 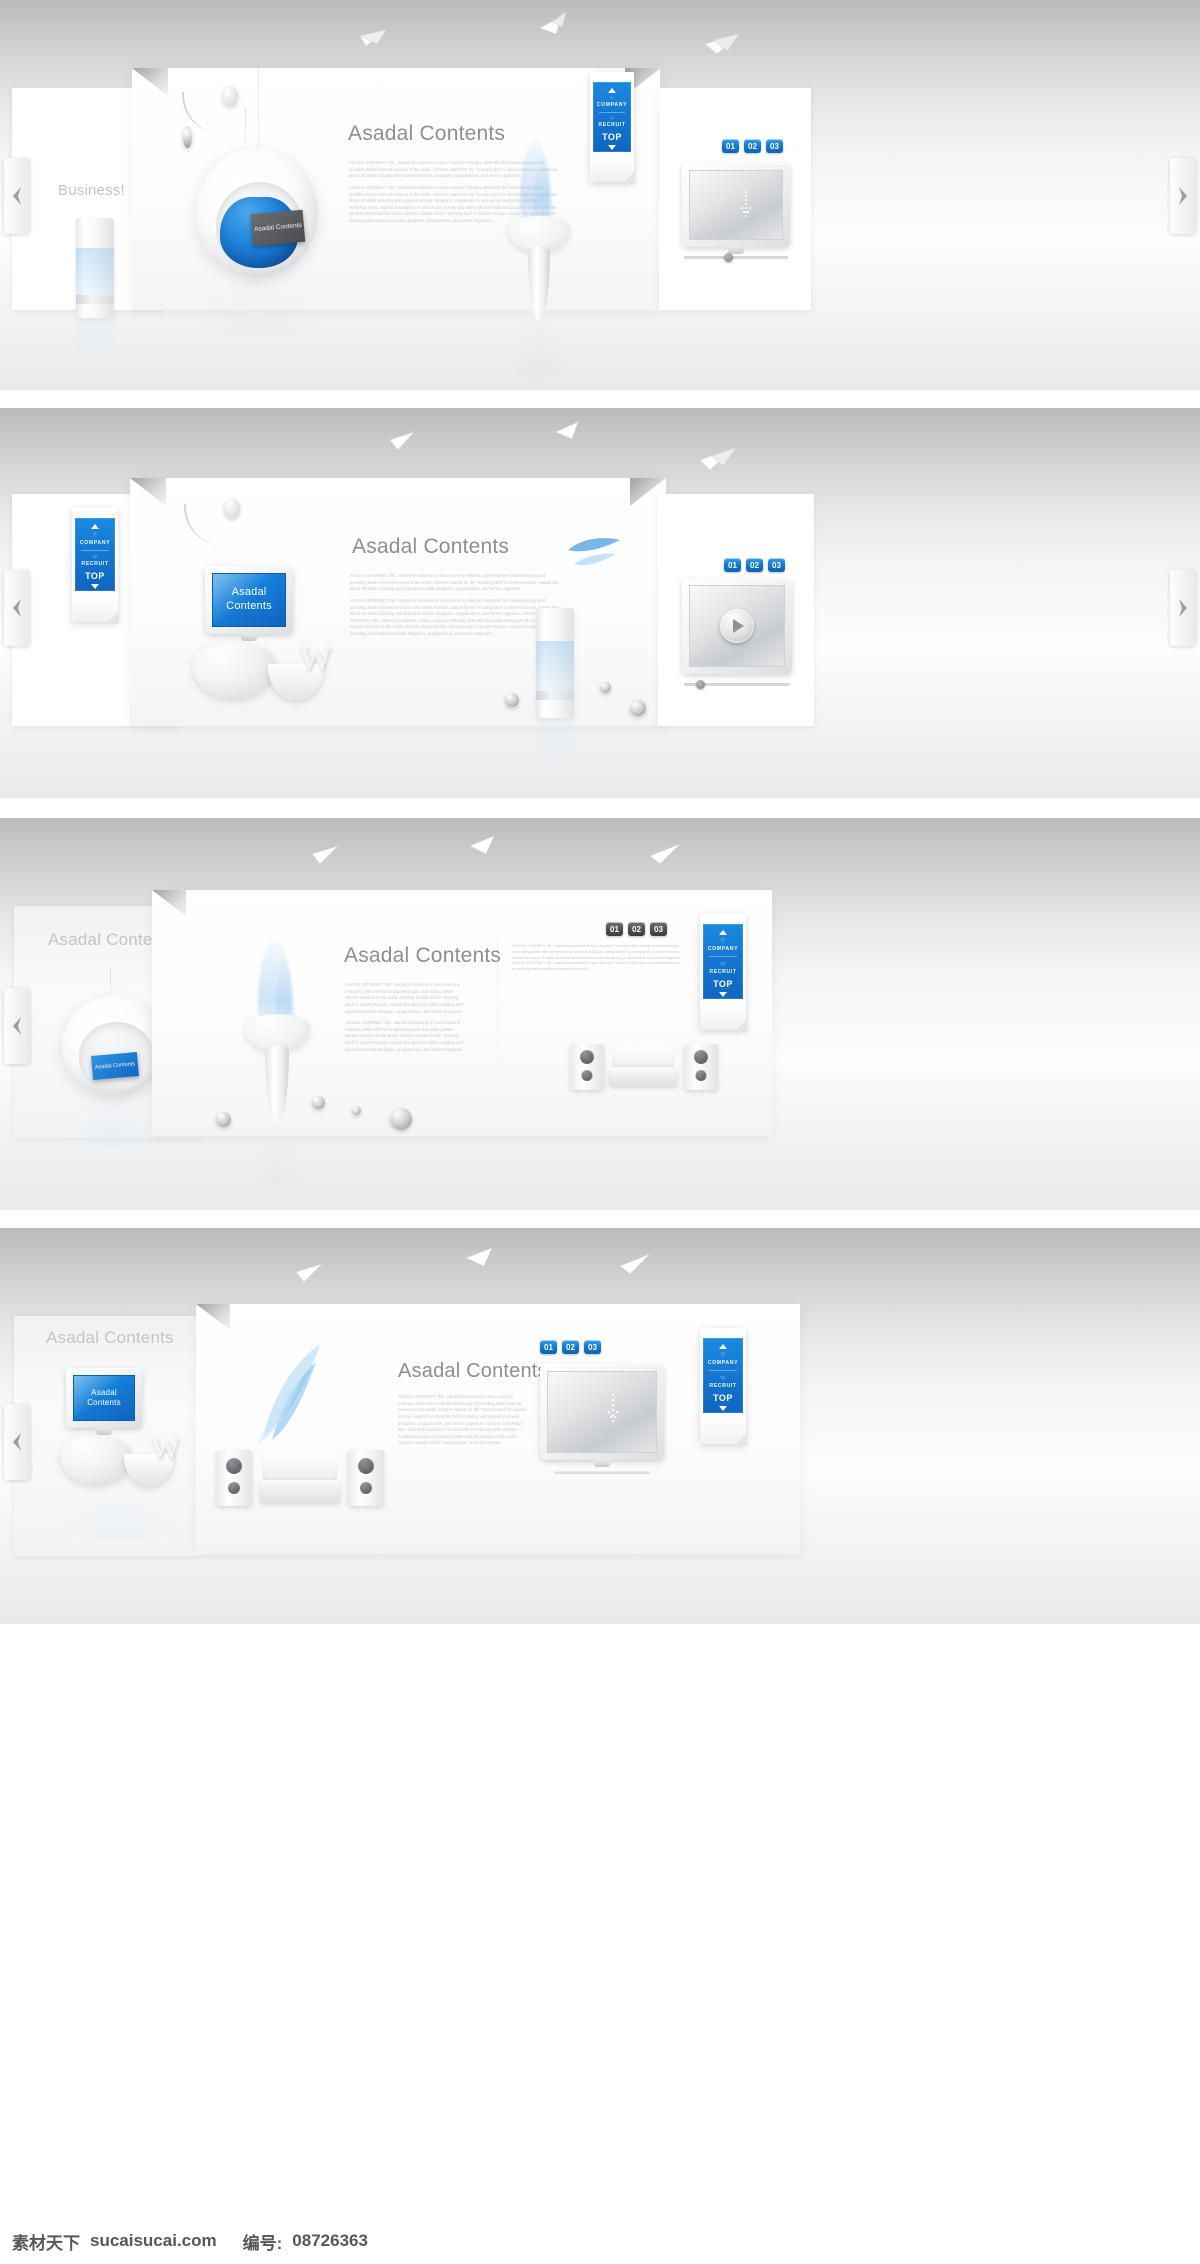 I want to click on panel4-prev-arrow, so click(x=17, y=1442).